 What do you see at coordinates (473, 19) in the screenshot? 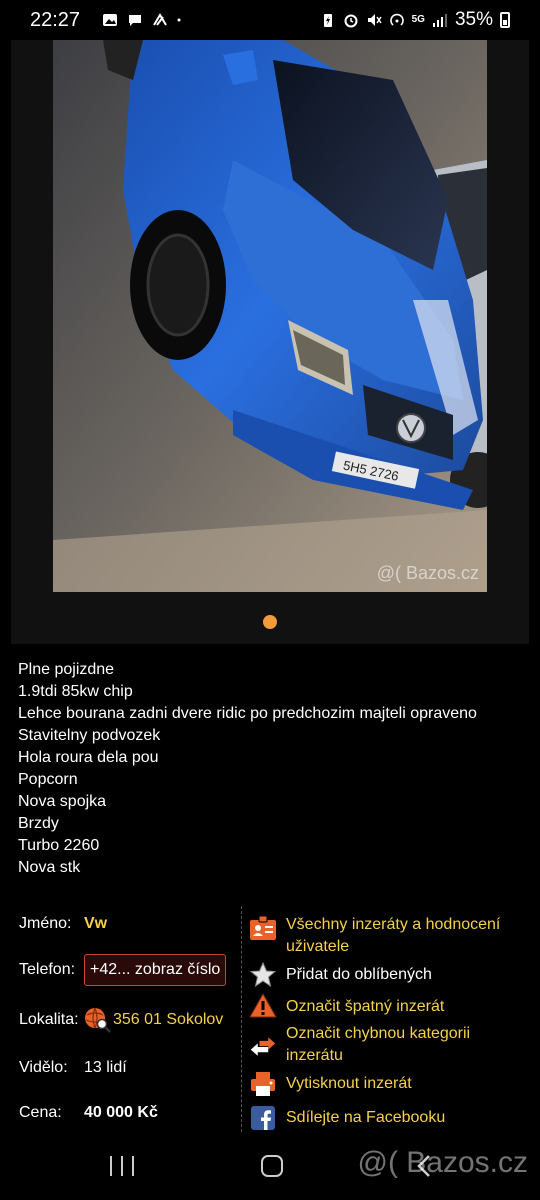
I see `battery-percent: 35%` at bounding box center [473, 19].